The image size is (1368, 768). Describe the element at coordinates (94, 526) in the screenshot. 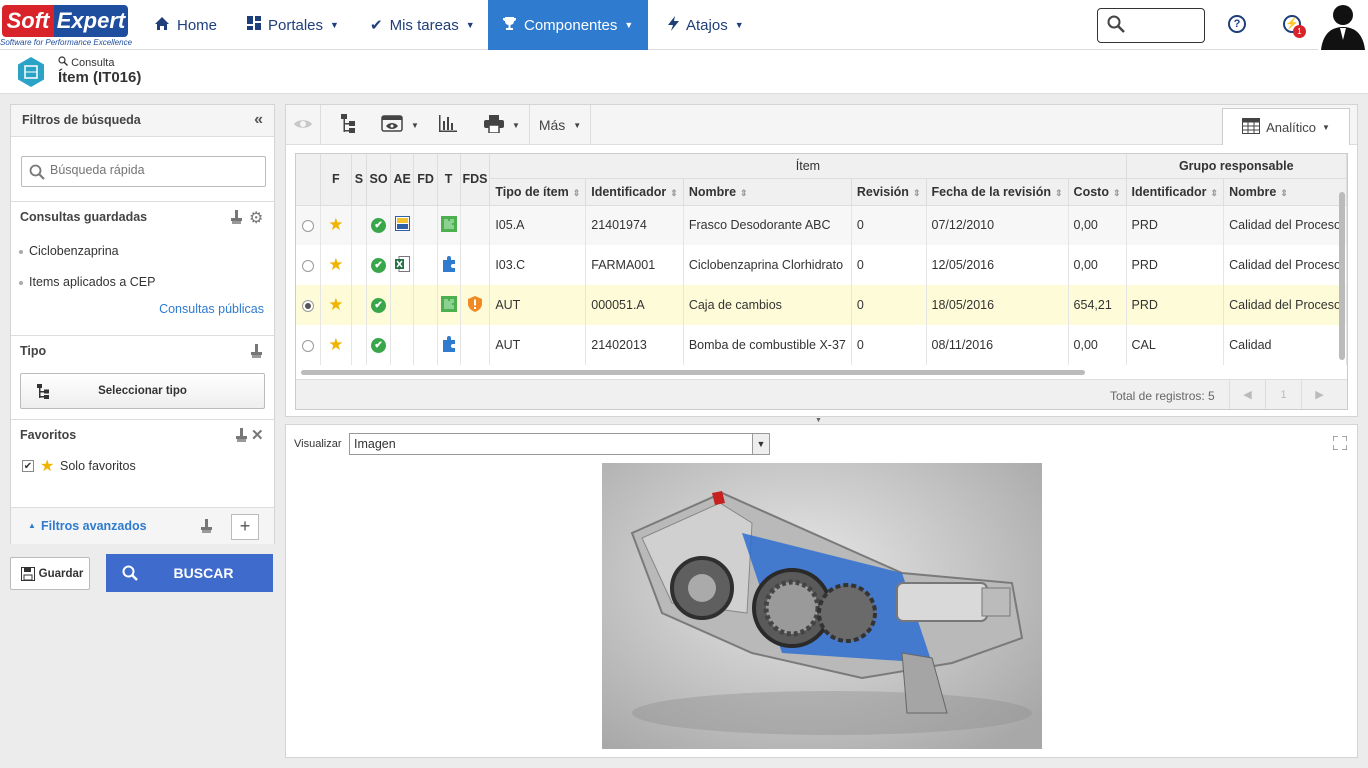

I see `advanced-filters-toggle: Filtros avanzados` at that location.